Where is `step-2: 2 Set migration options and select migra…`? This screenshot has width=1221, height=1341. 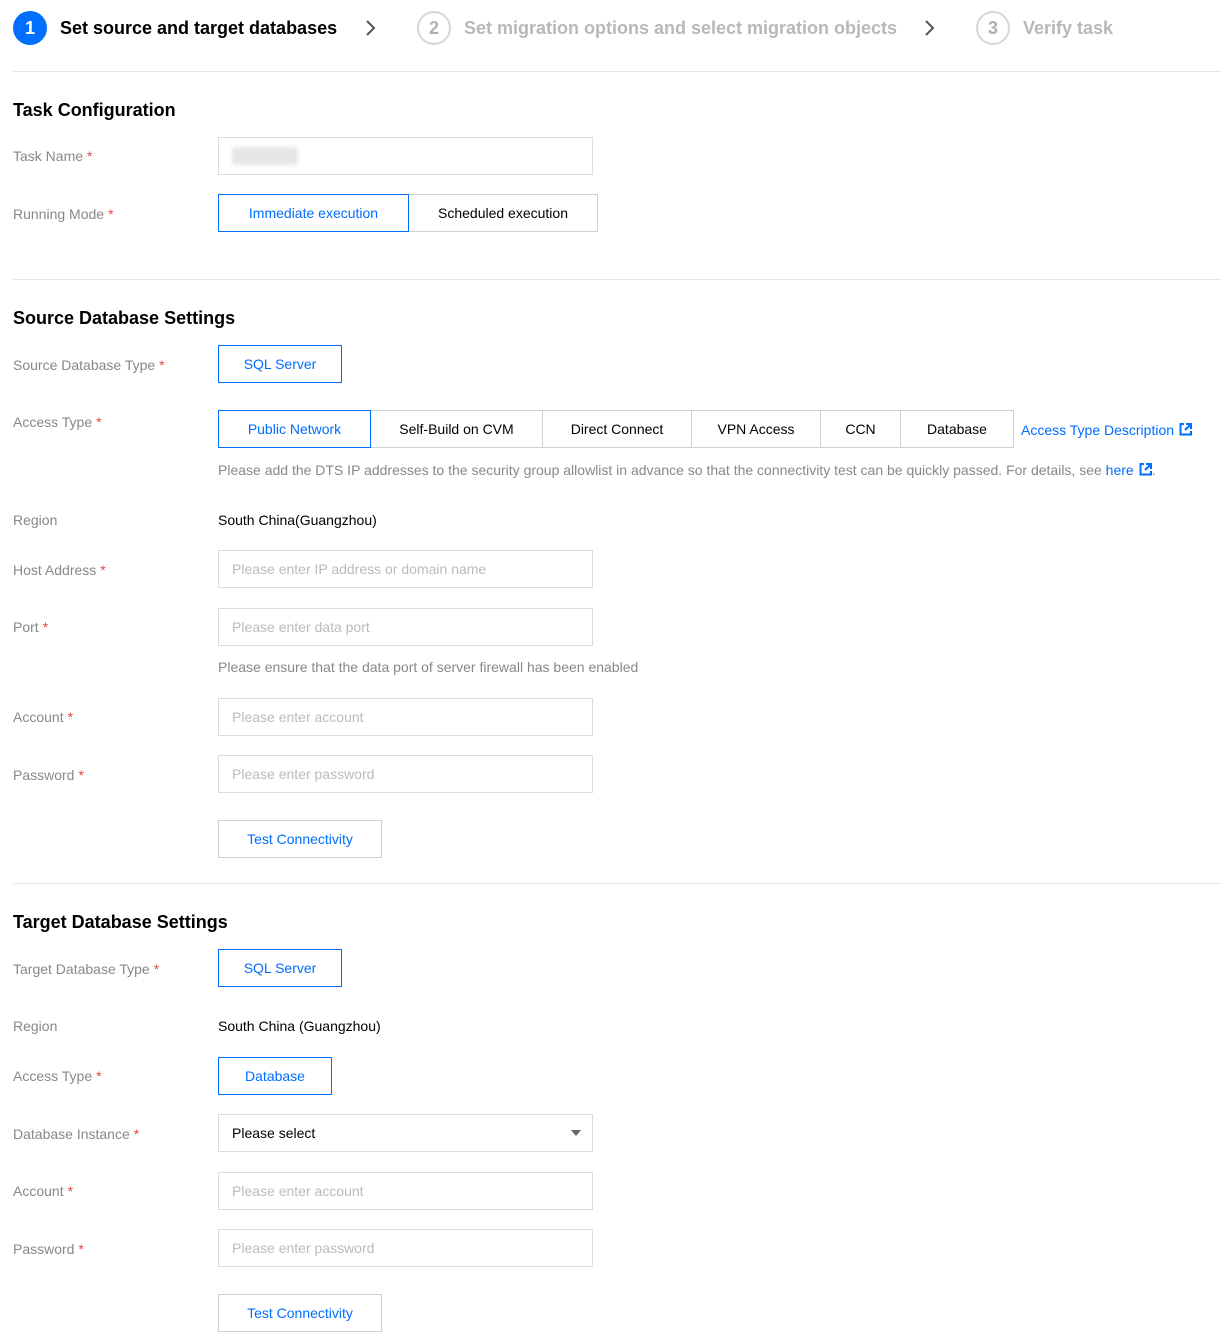
step-2: 2 Set migration options and select migra… is located at coordinates (657, 28).